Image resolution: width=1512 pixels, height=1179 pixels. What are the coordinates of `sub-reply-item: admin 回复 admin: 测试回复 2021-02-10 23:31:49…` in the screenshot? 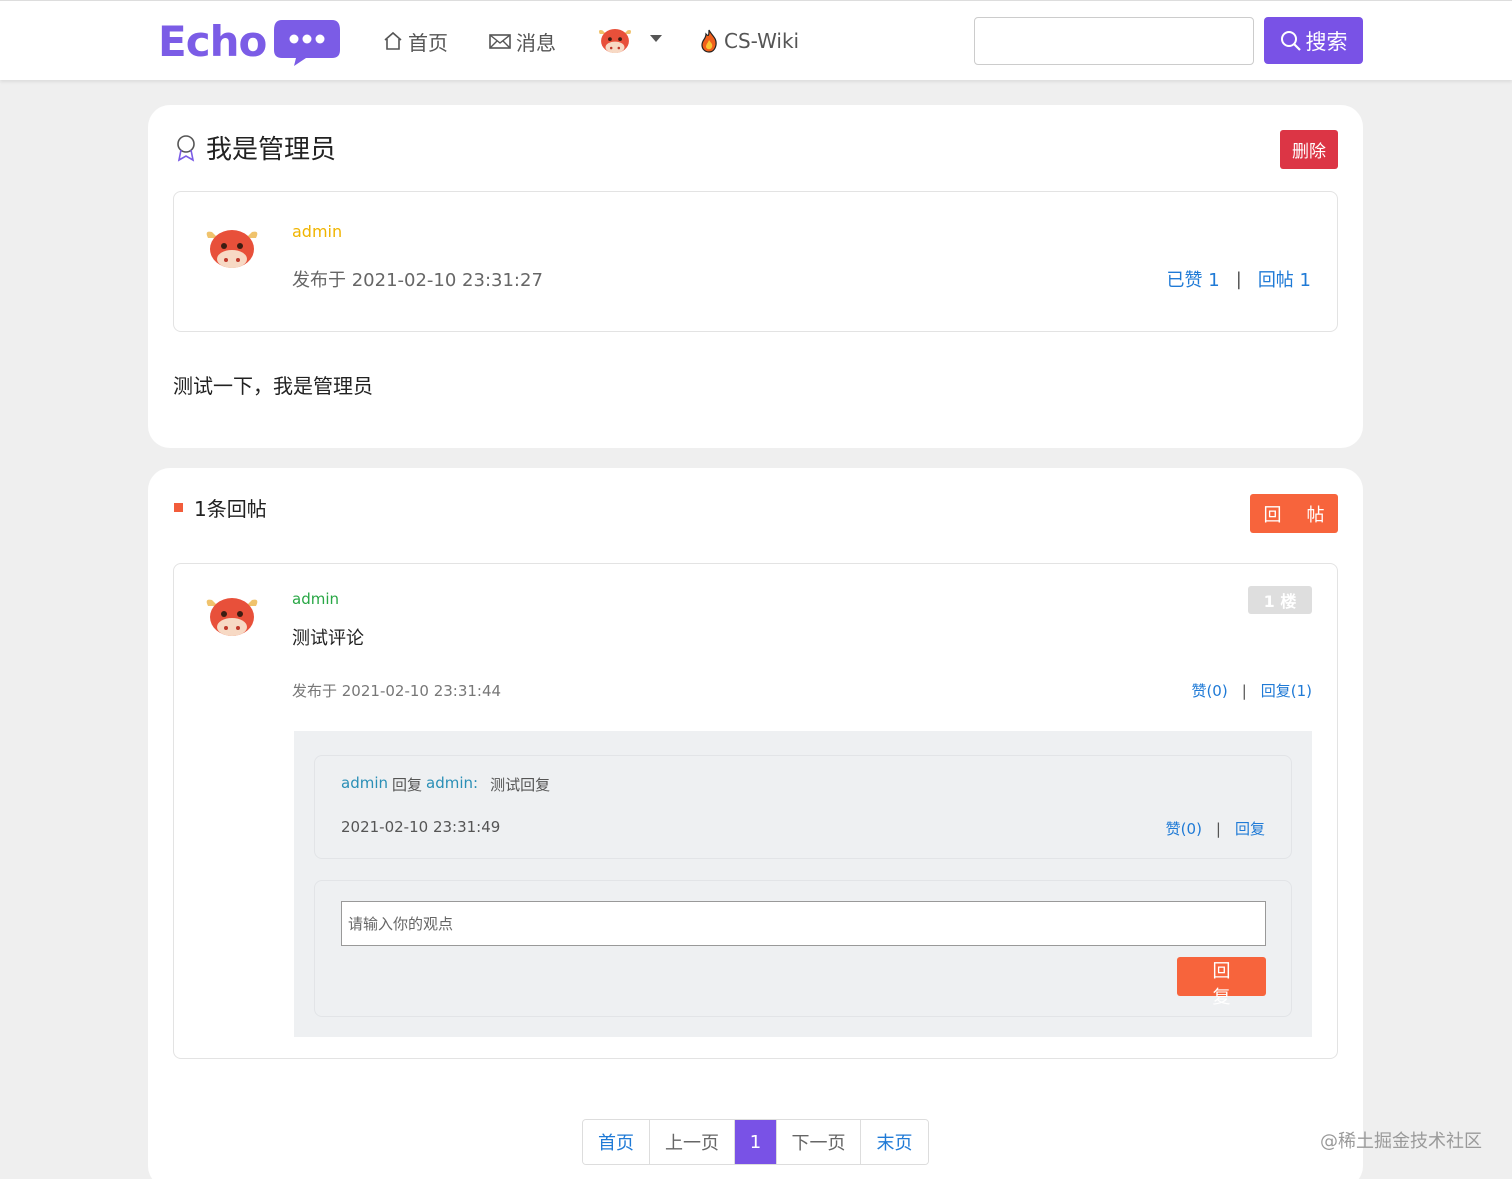 It's located at (803, 807).